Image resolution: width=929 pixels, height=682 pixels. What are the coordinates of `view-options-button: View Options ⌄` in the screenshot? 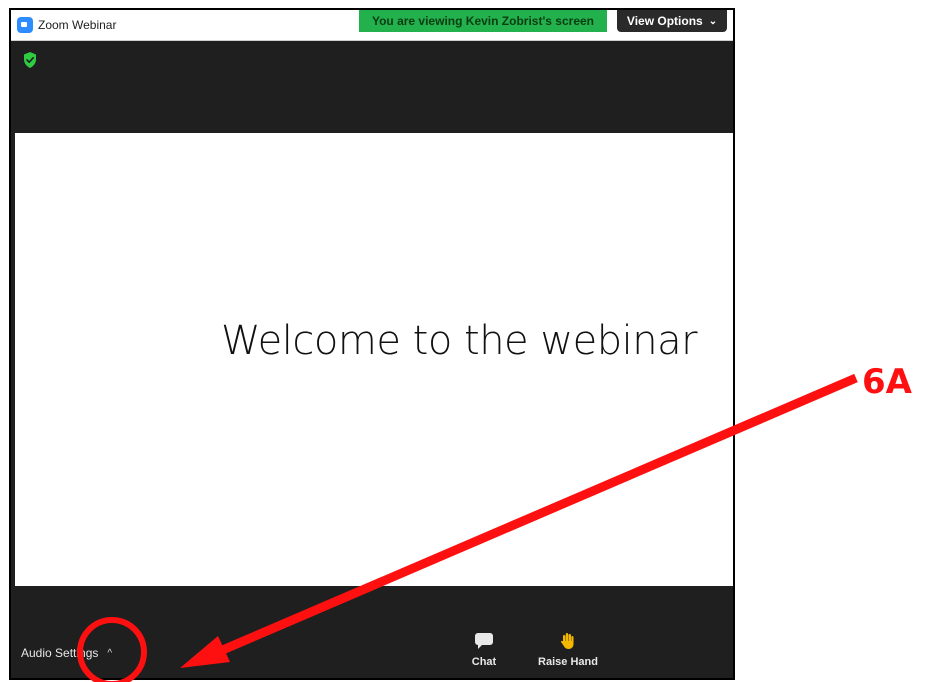 It's located at (672, 21).